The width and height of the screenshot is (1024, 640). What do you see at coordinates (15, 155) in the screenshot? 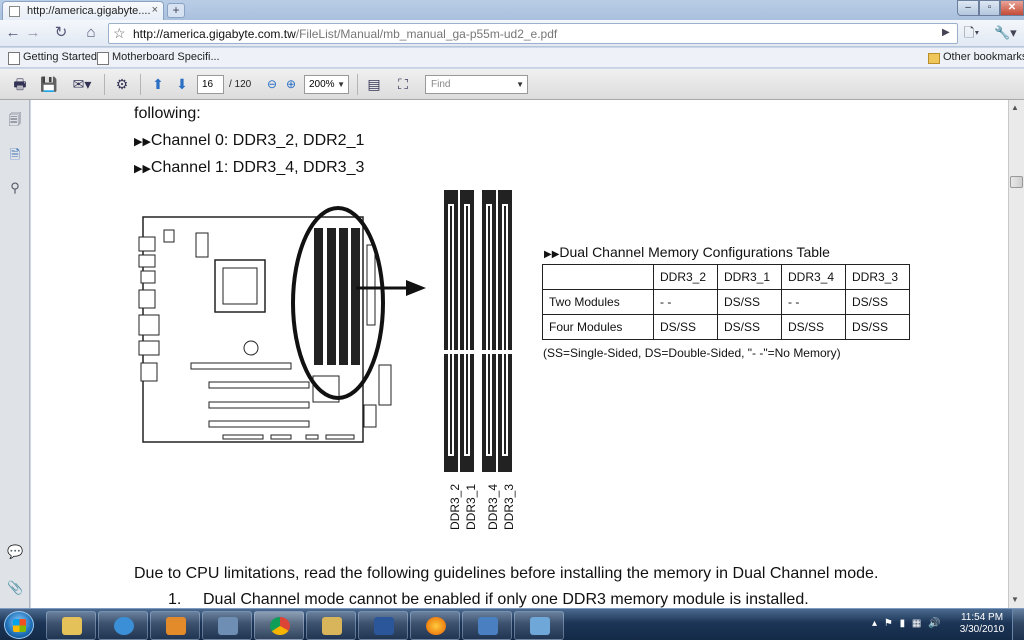
I see `attachments-icon: 🗎` at bounding box center [15, 155].